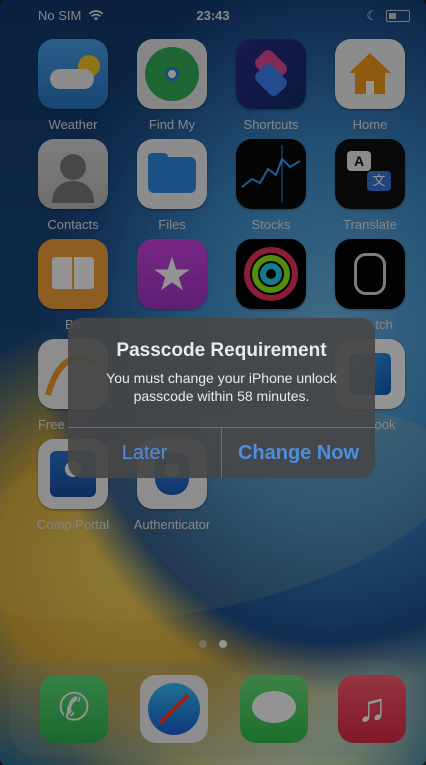  Describe the element at coordinates (144, 453) in the screenshot. I see `later-button: Later` at that location.